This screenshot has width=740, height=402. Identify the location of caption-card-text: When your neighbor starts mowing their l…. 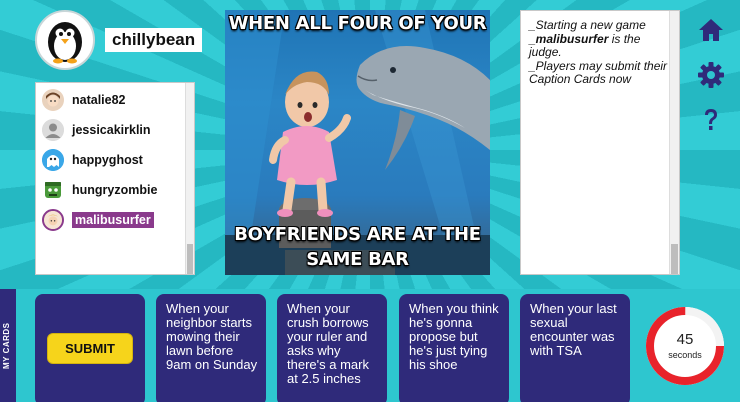
(212, 336).